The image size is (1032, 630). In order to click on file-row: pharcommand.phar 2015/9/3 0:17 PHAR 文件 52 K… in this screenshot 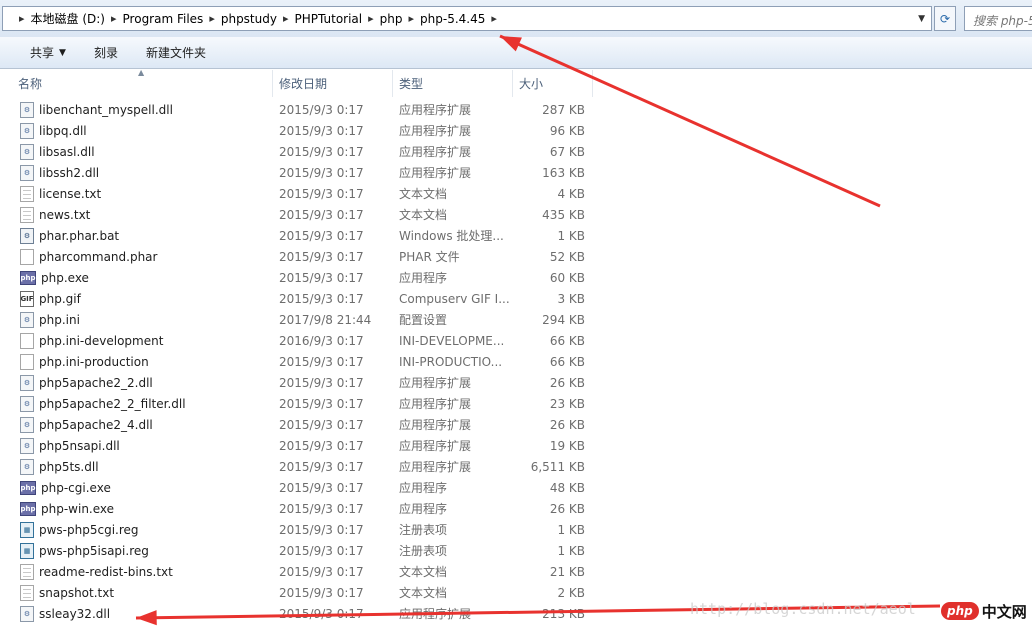, I will do `click(516, 256)`.